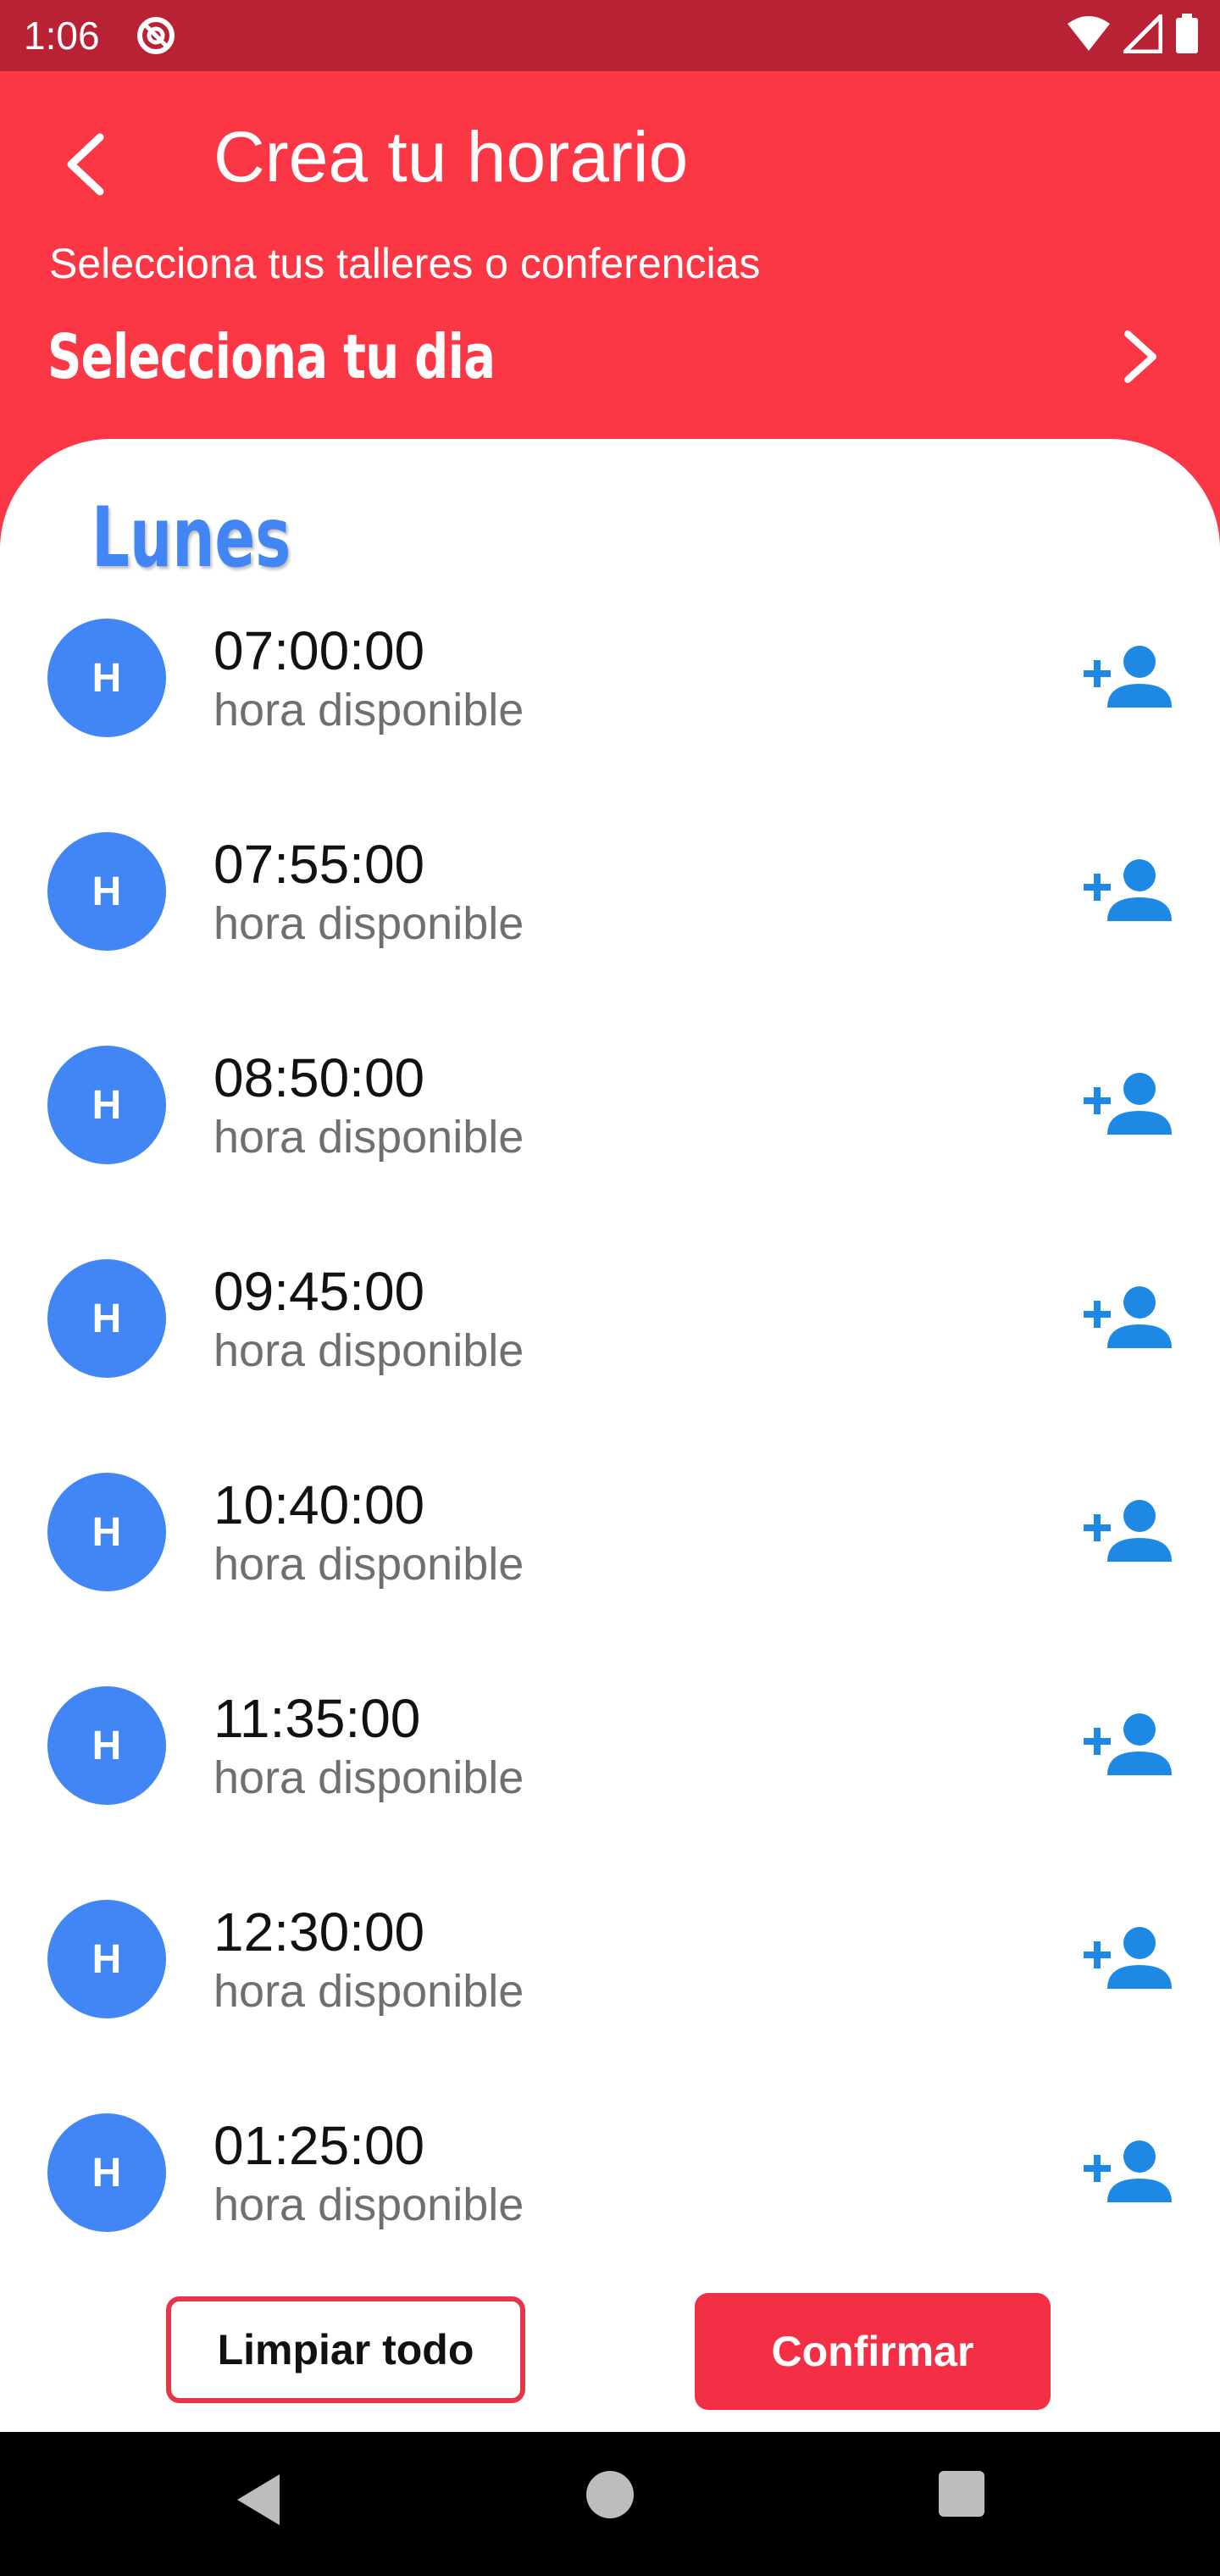  What do you see at coordinates (1142, 33) in the screenshot?
I see `cell-signal-icon` at bounding box center [1142, 33].